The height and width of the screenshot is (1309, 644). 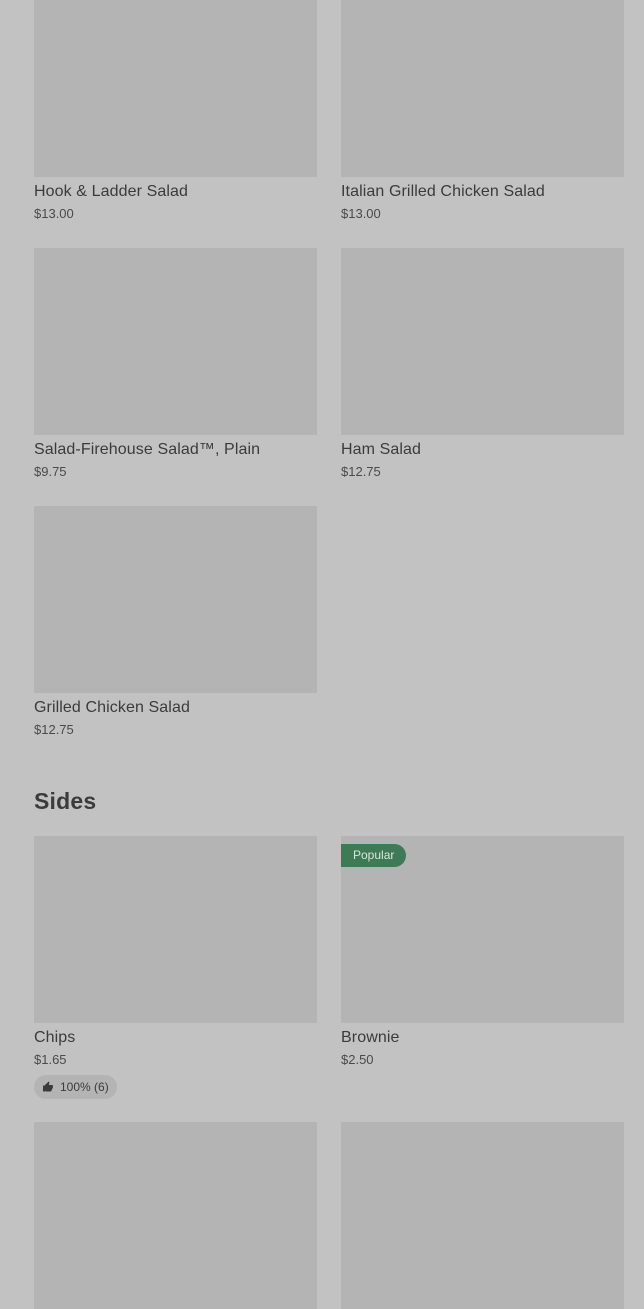 I want to click on item-price: $9.75, so click(x=50, y=471).